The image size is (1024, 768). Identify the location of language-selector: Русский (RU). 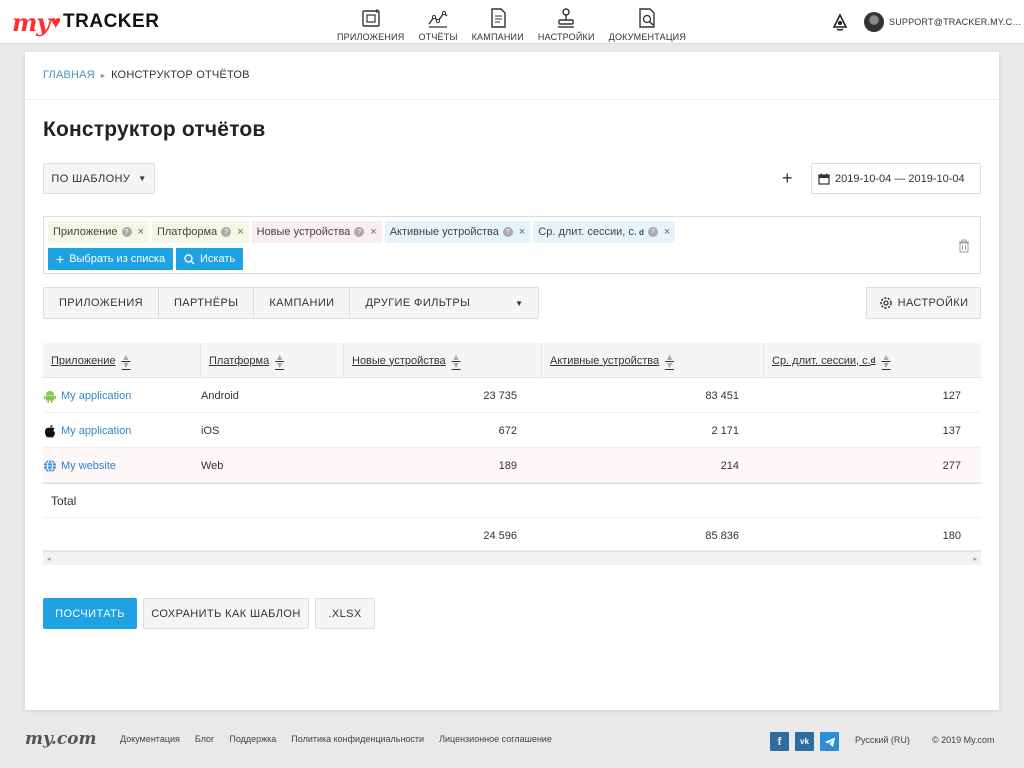
(882, 740).